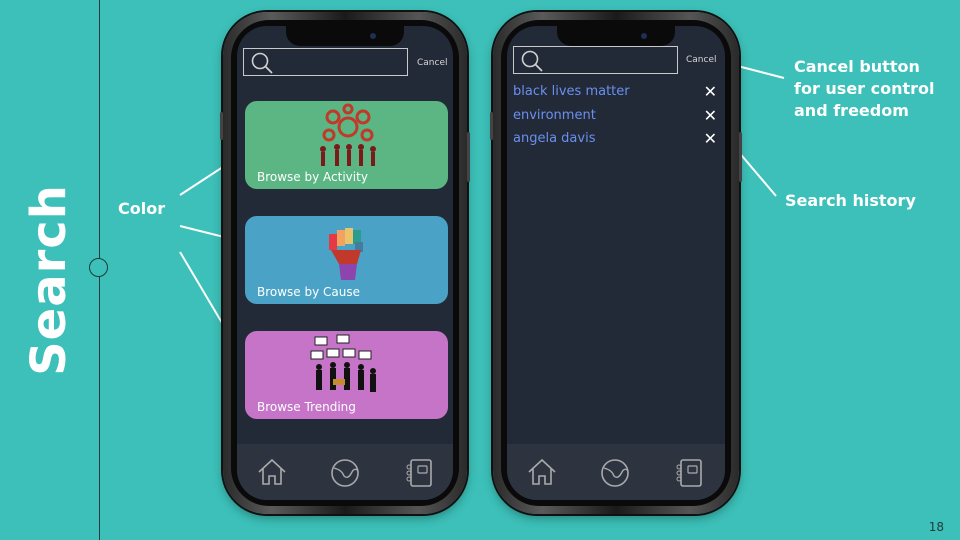 This screenshot has width=960, height=540. What do you see at coordinates (348, 134) in the screenshot?
I see `gears-people-icon` at bounding box center [348, 134].